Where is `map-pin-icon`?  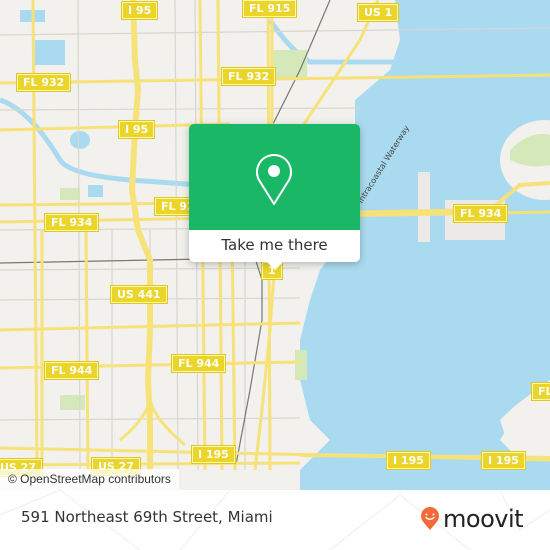 map-pin-icon is located at coordinates (274, 179).